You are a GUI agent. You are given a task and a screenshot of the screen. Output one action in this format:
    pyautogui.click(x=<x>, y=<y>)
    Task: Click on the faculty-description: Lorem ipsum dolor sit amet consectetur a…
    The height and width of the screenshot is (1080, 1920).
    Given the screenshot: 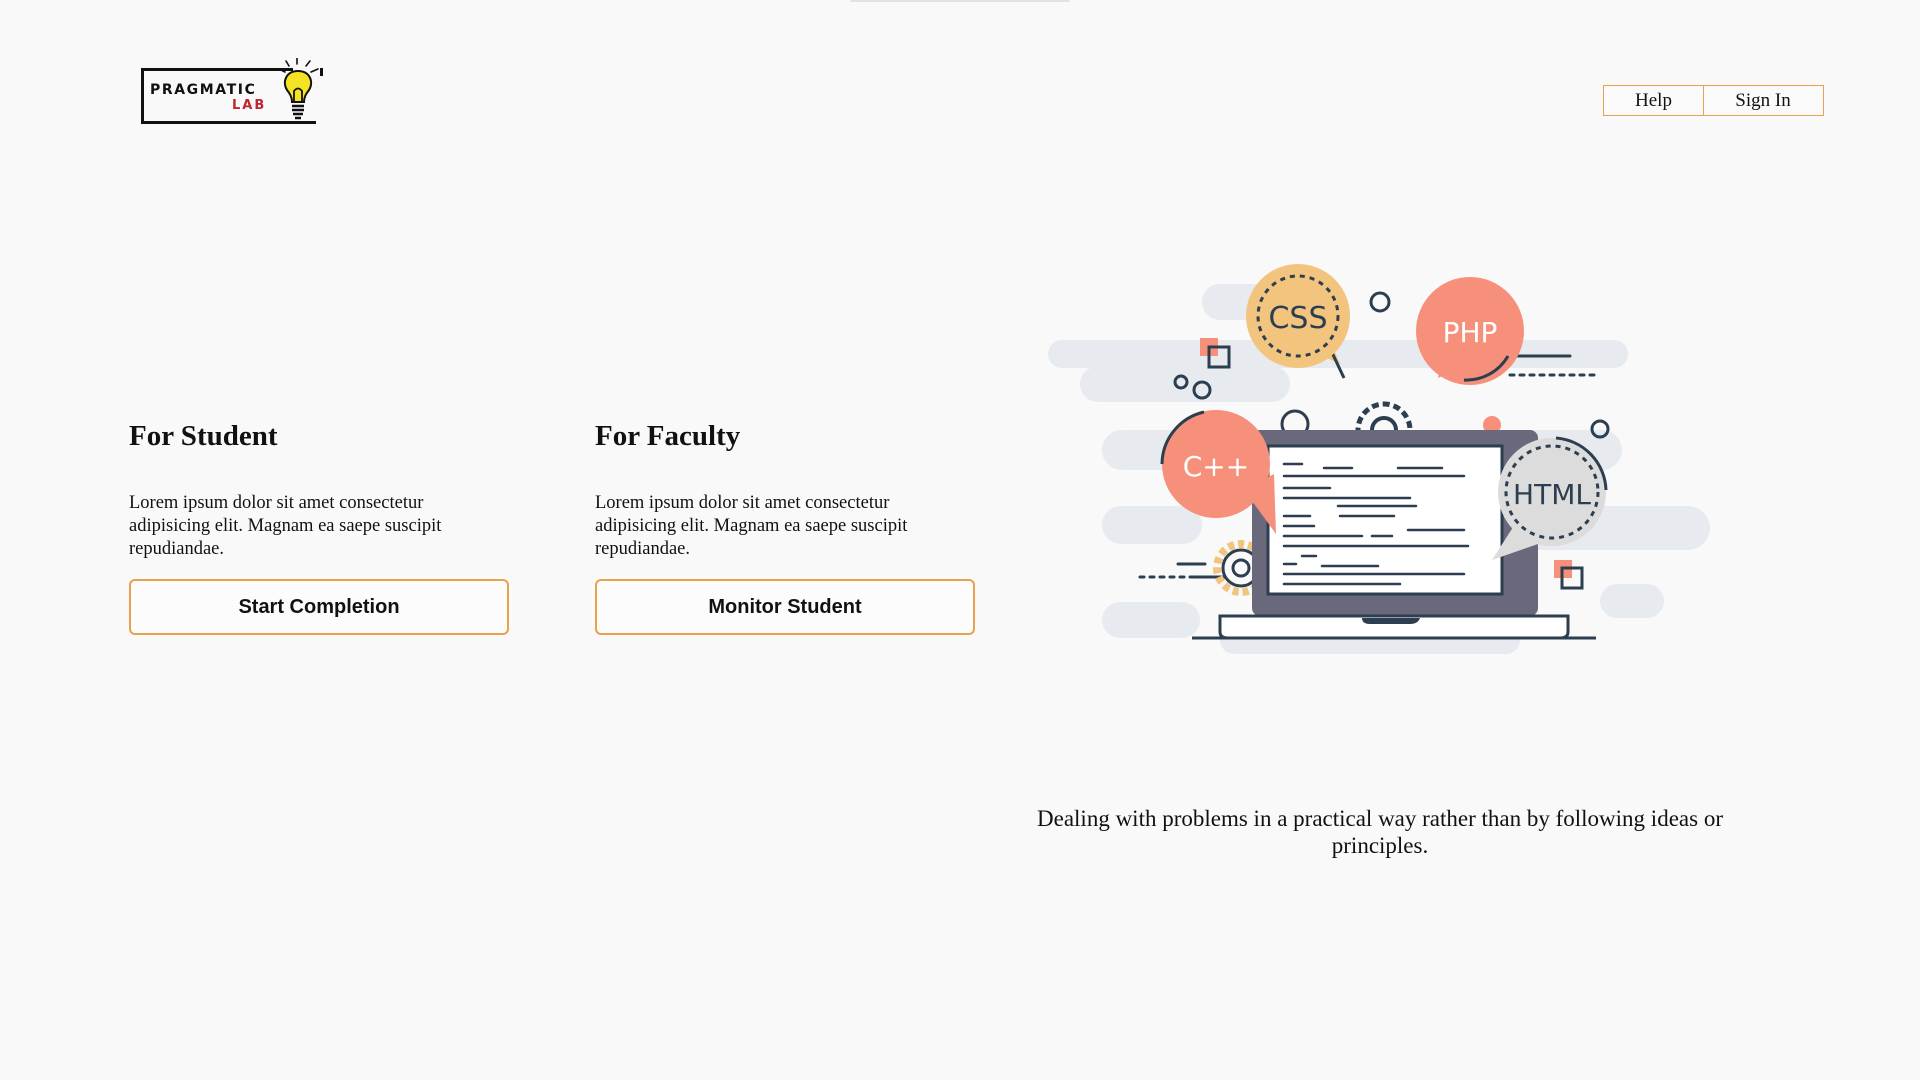 What is the action you would take?
    pyautogui.click(x=751, y=526)
    